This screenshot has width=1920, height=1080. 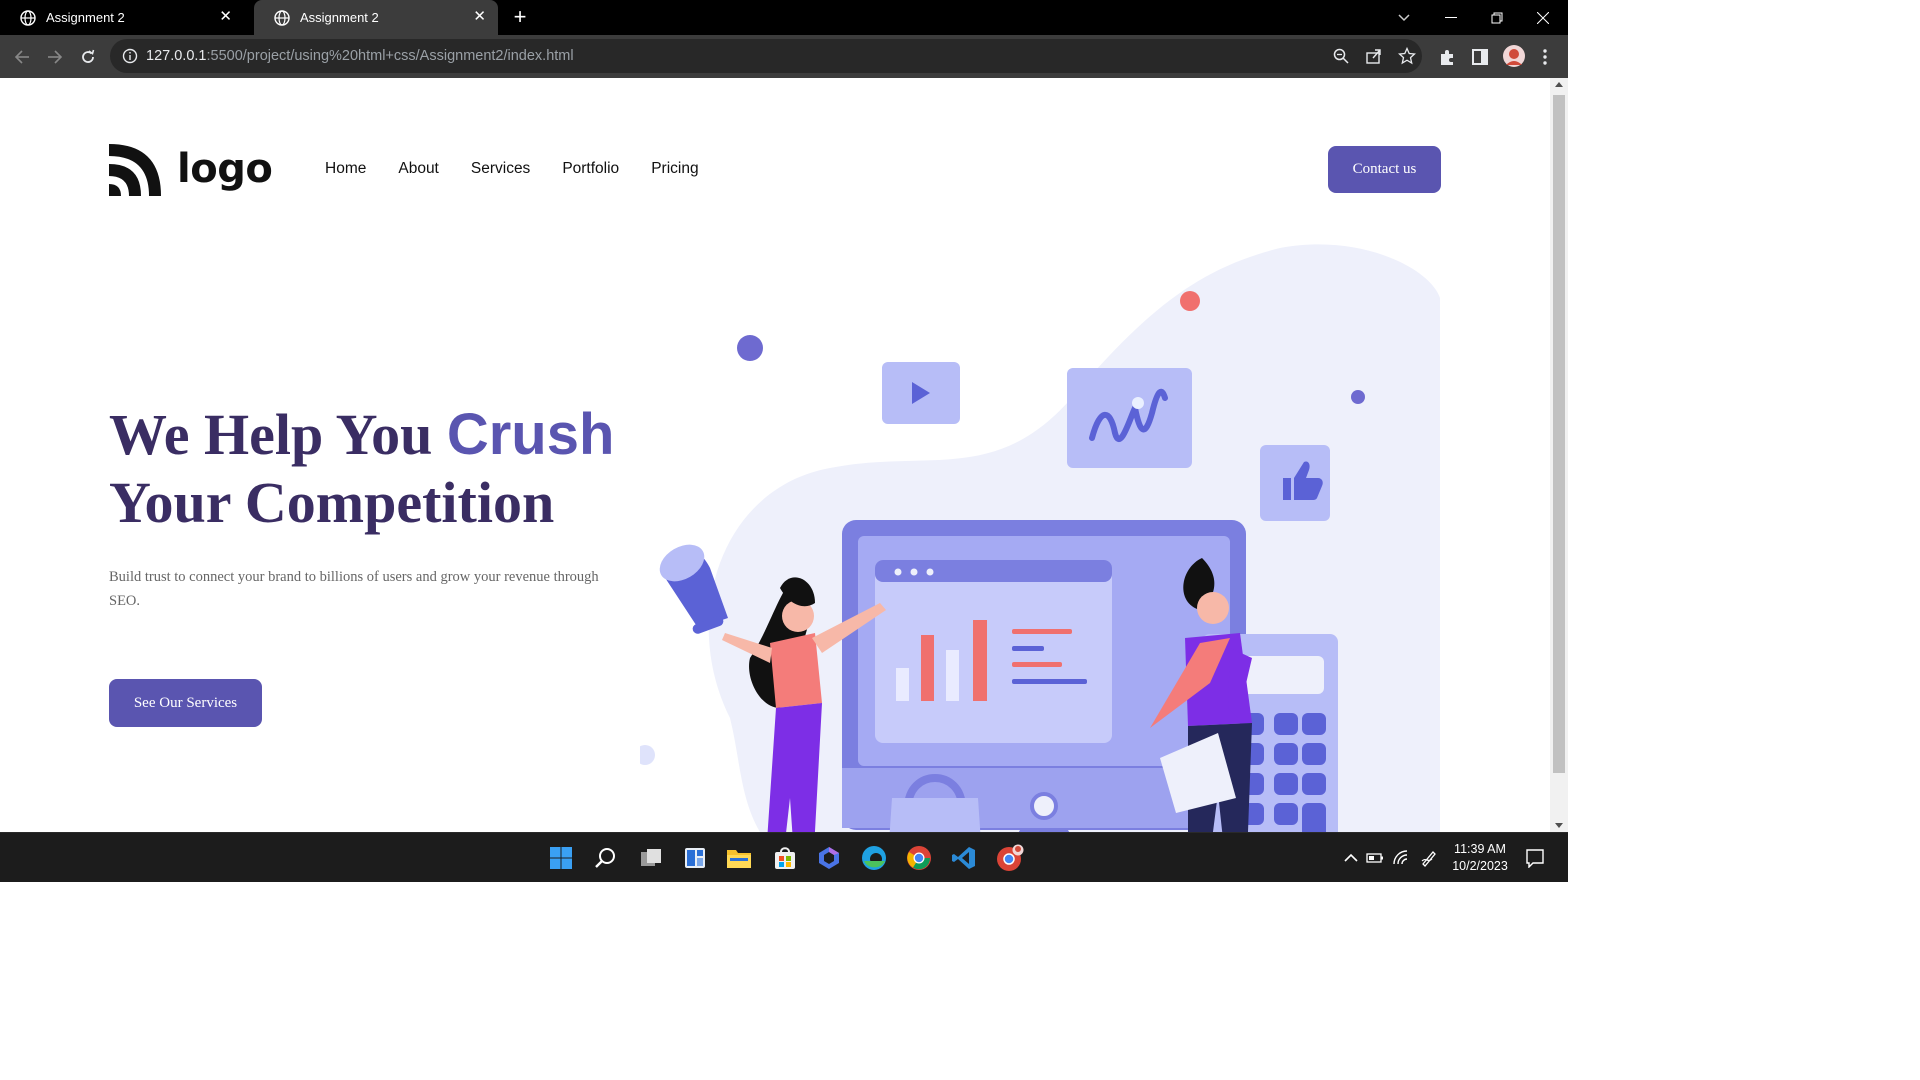 What do you see at coordinates (345, 169) in the screenshot?
I see `nav-home: Home` at bounding box center [345, 169].